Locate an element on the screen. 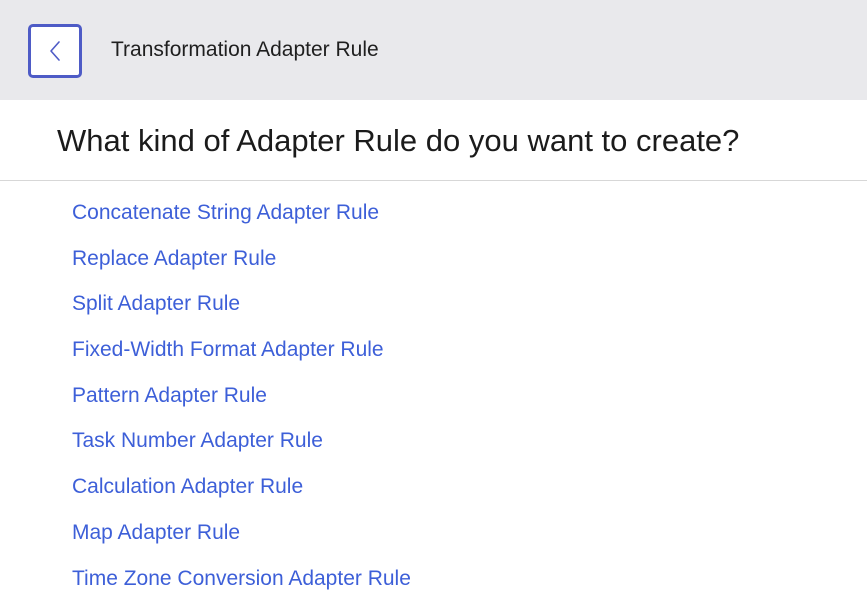 This screenshot has width=867, height=606. rule-link-task-number: Task Number Adapter Rule is located at coordinates (241, 446).